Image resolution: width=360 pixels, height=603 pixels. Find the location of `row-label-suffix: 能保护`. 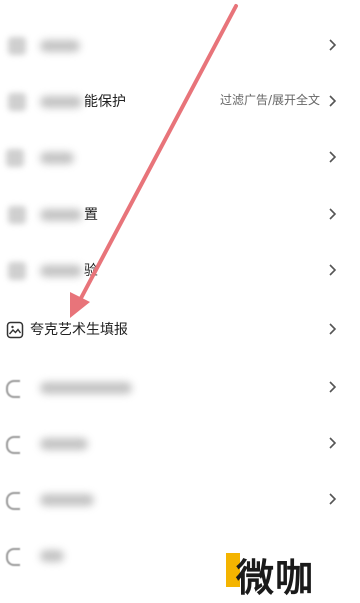

row-label-suffix: 能保护 is located at coordinates (105, 102).